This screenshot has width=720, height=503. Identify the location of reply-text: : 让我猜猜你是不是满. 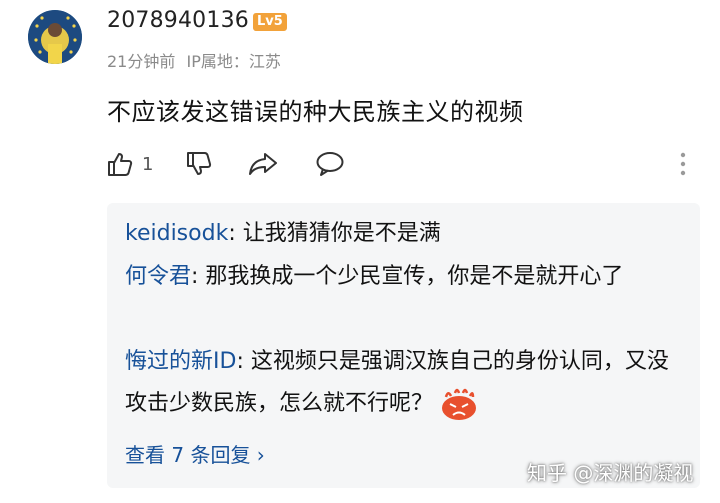
(334, 233).